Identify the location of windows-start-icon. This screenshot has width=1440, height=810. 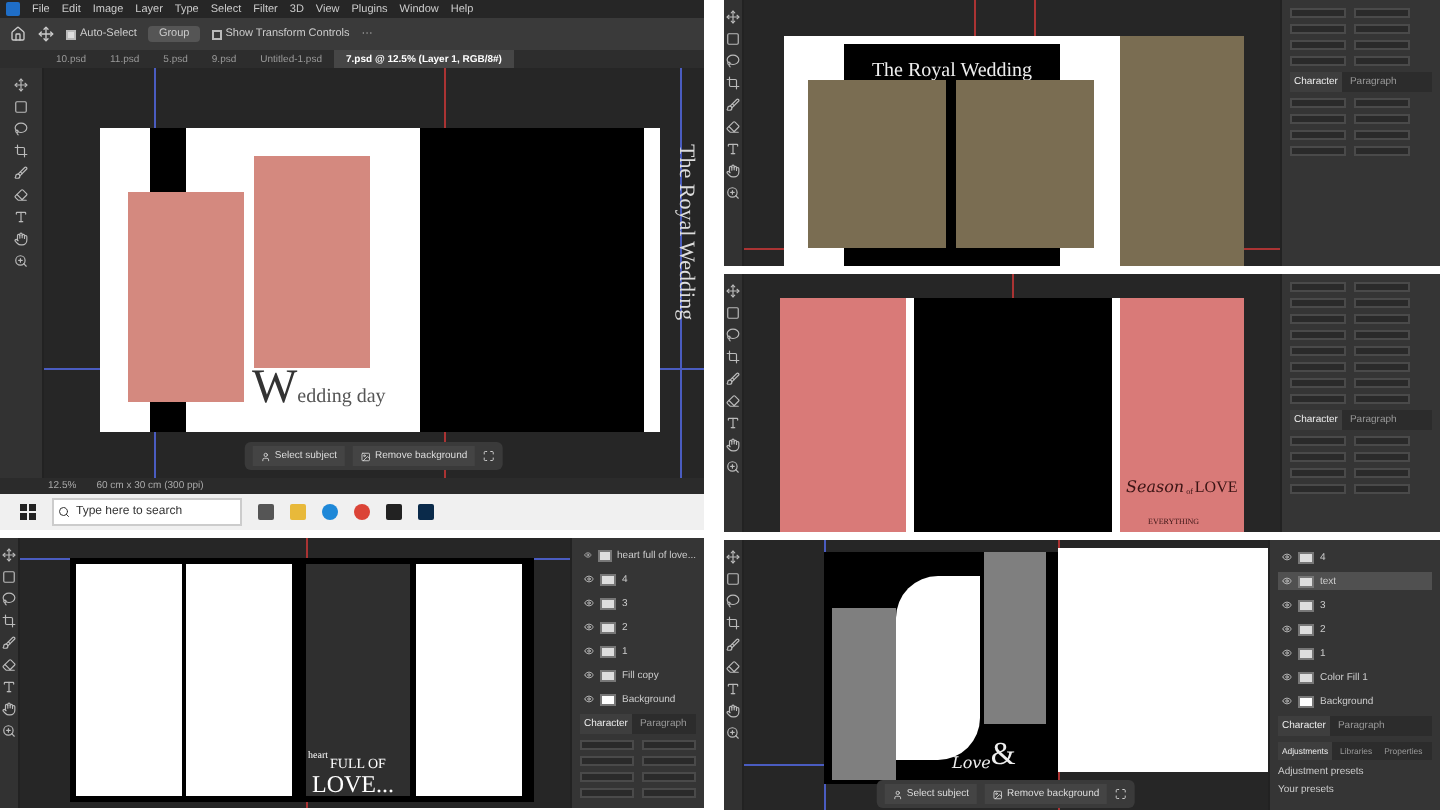
(28, 512).